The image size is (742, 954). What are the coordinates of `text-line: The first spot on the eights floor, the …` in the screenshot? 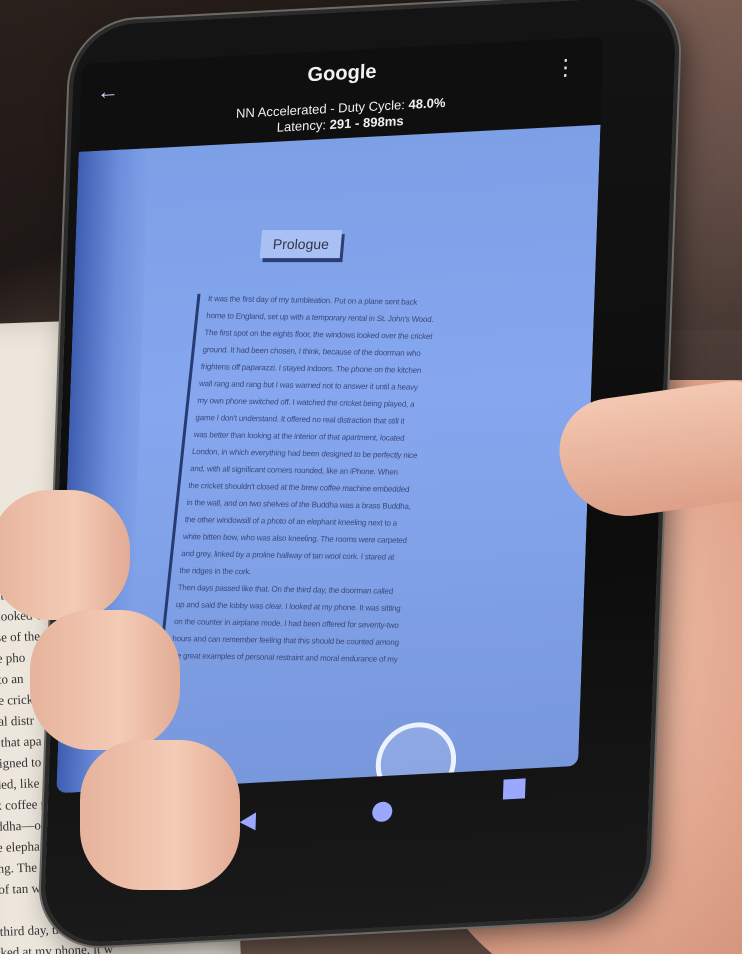 It's located at (318, 335).